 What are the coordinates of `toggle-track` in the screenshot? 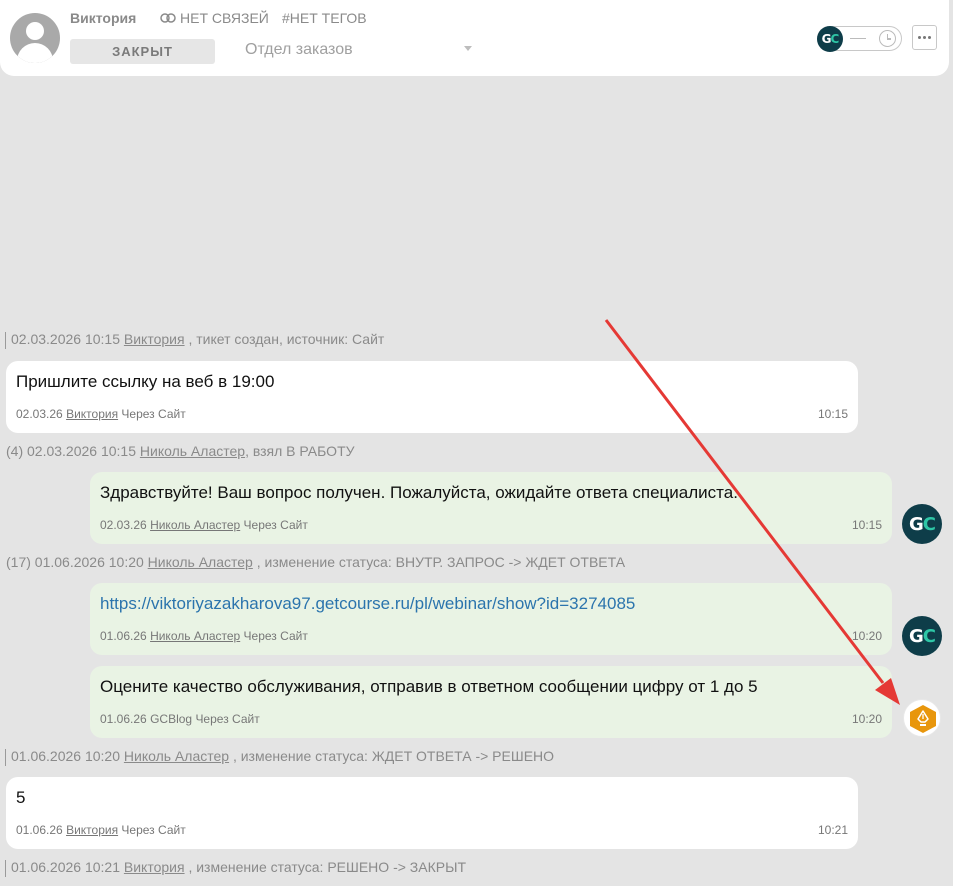 It's located at (858, 38).